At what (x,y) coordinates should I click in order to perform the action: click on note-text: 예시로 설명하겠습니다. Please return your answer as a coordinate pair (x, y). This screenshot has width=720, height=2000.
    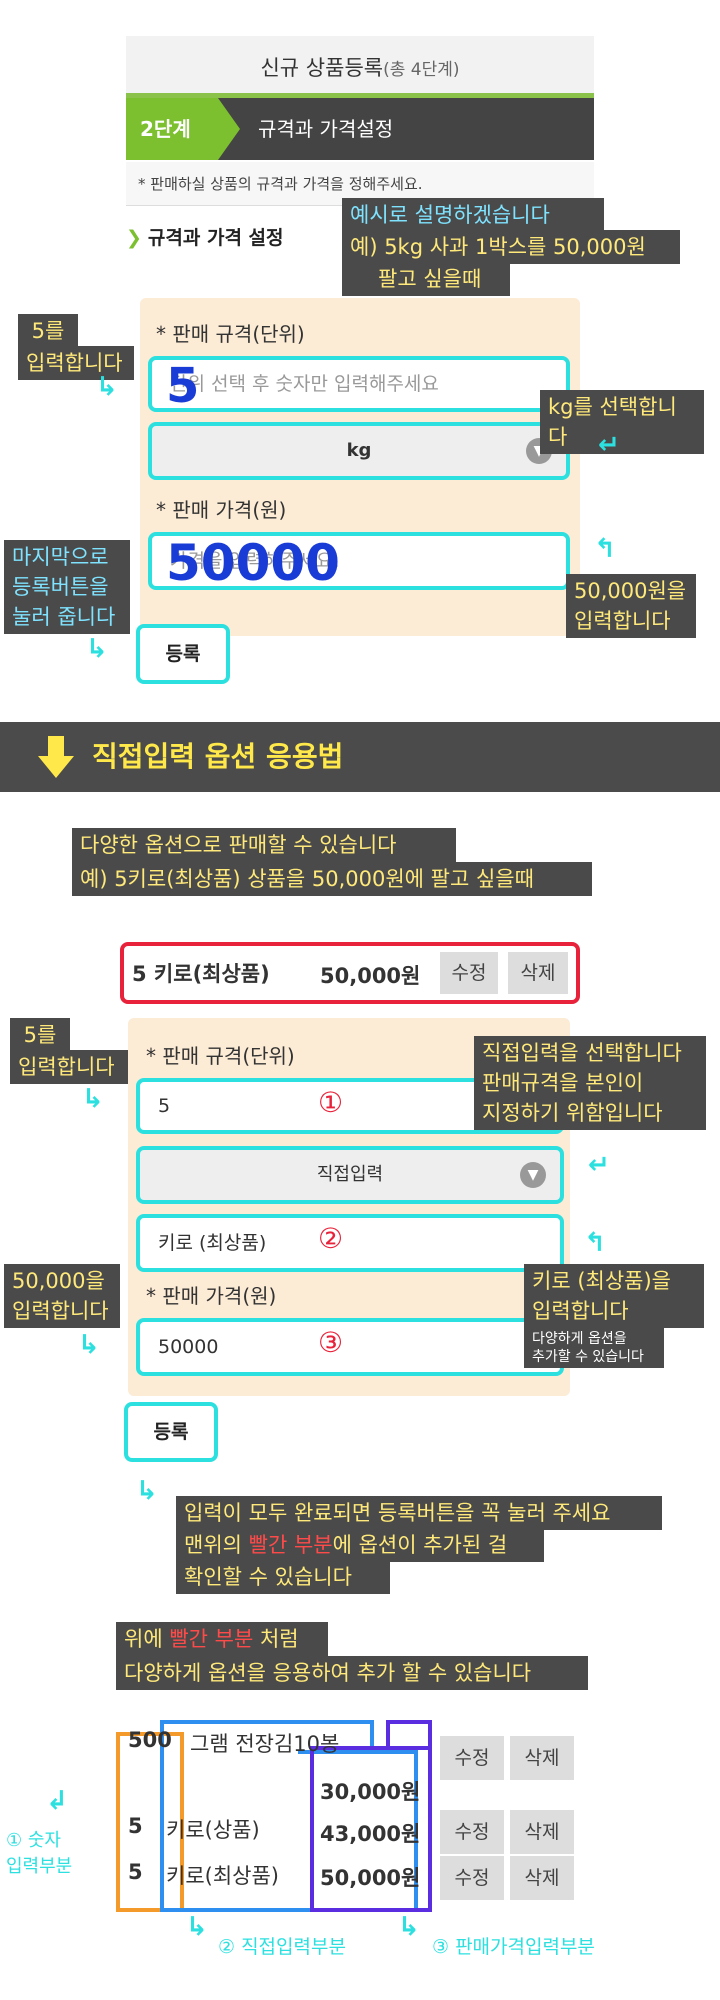
    Looking at the image, I should click on (450, 215).